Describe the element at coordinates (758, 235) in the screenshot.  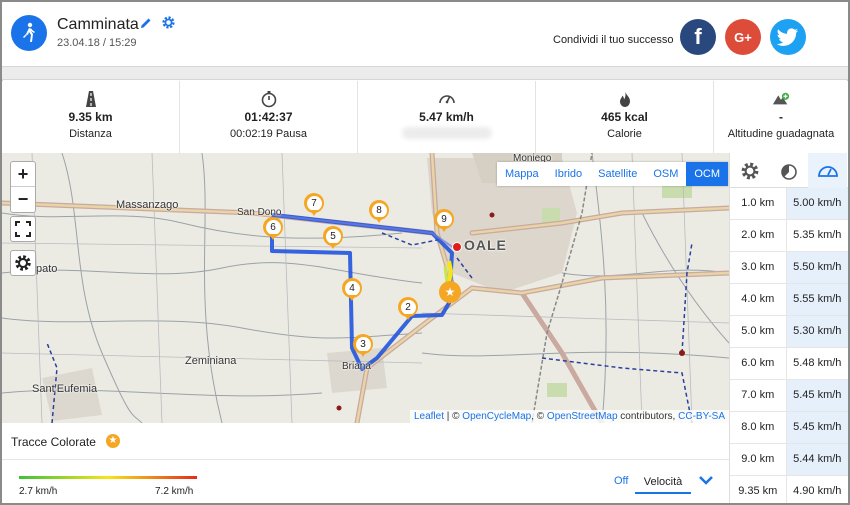
I see `split-distance: 2.0 km` at that location.